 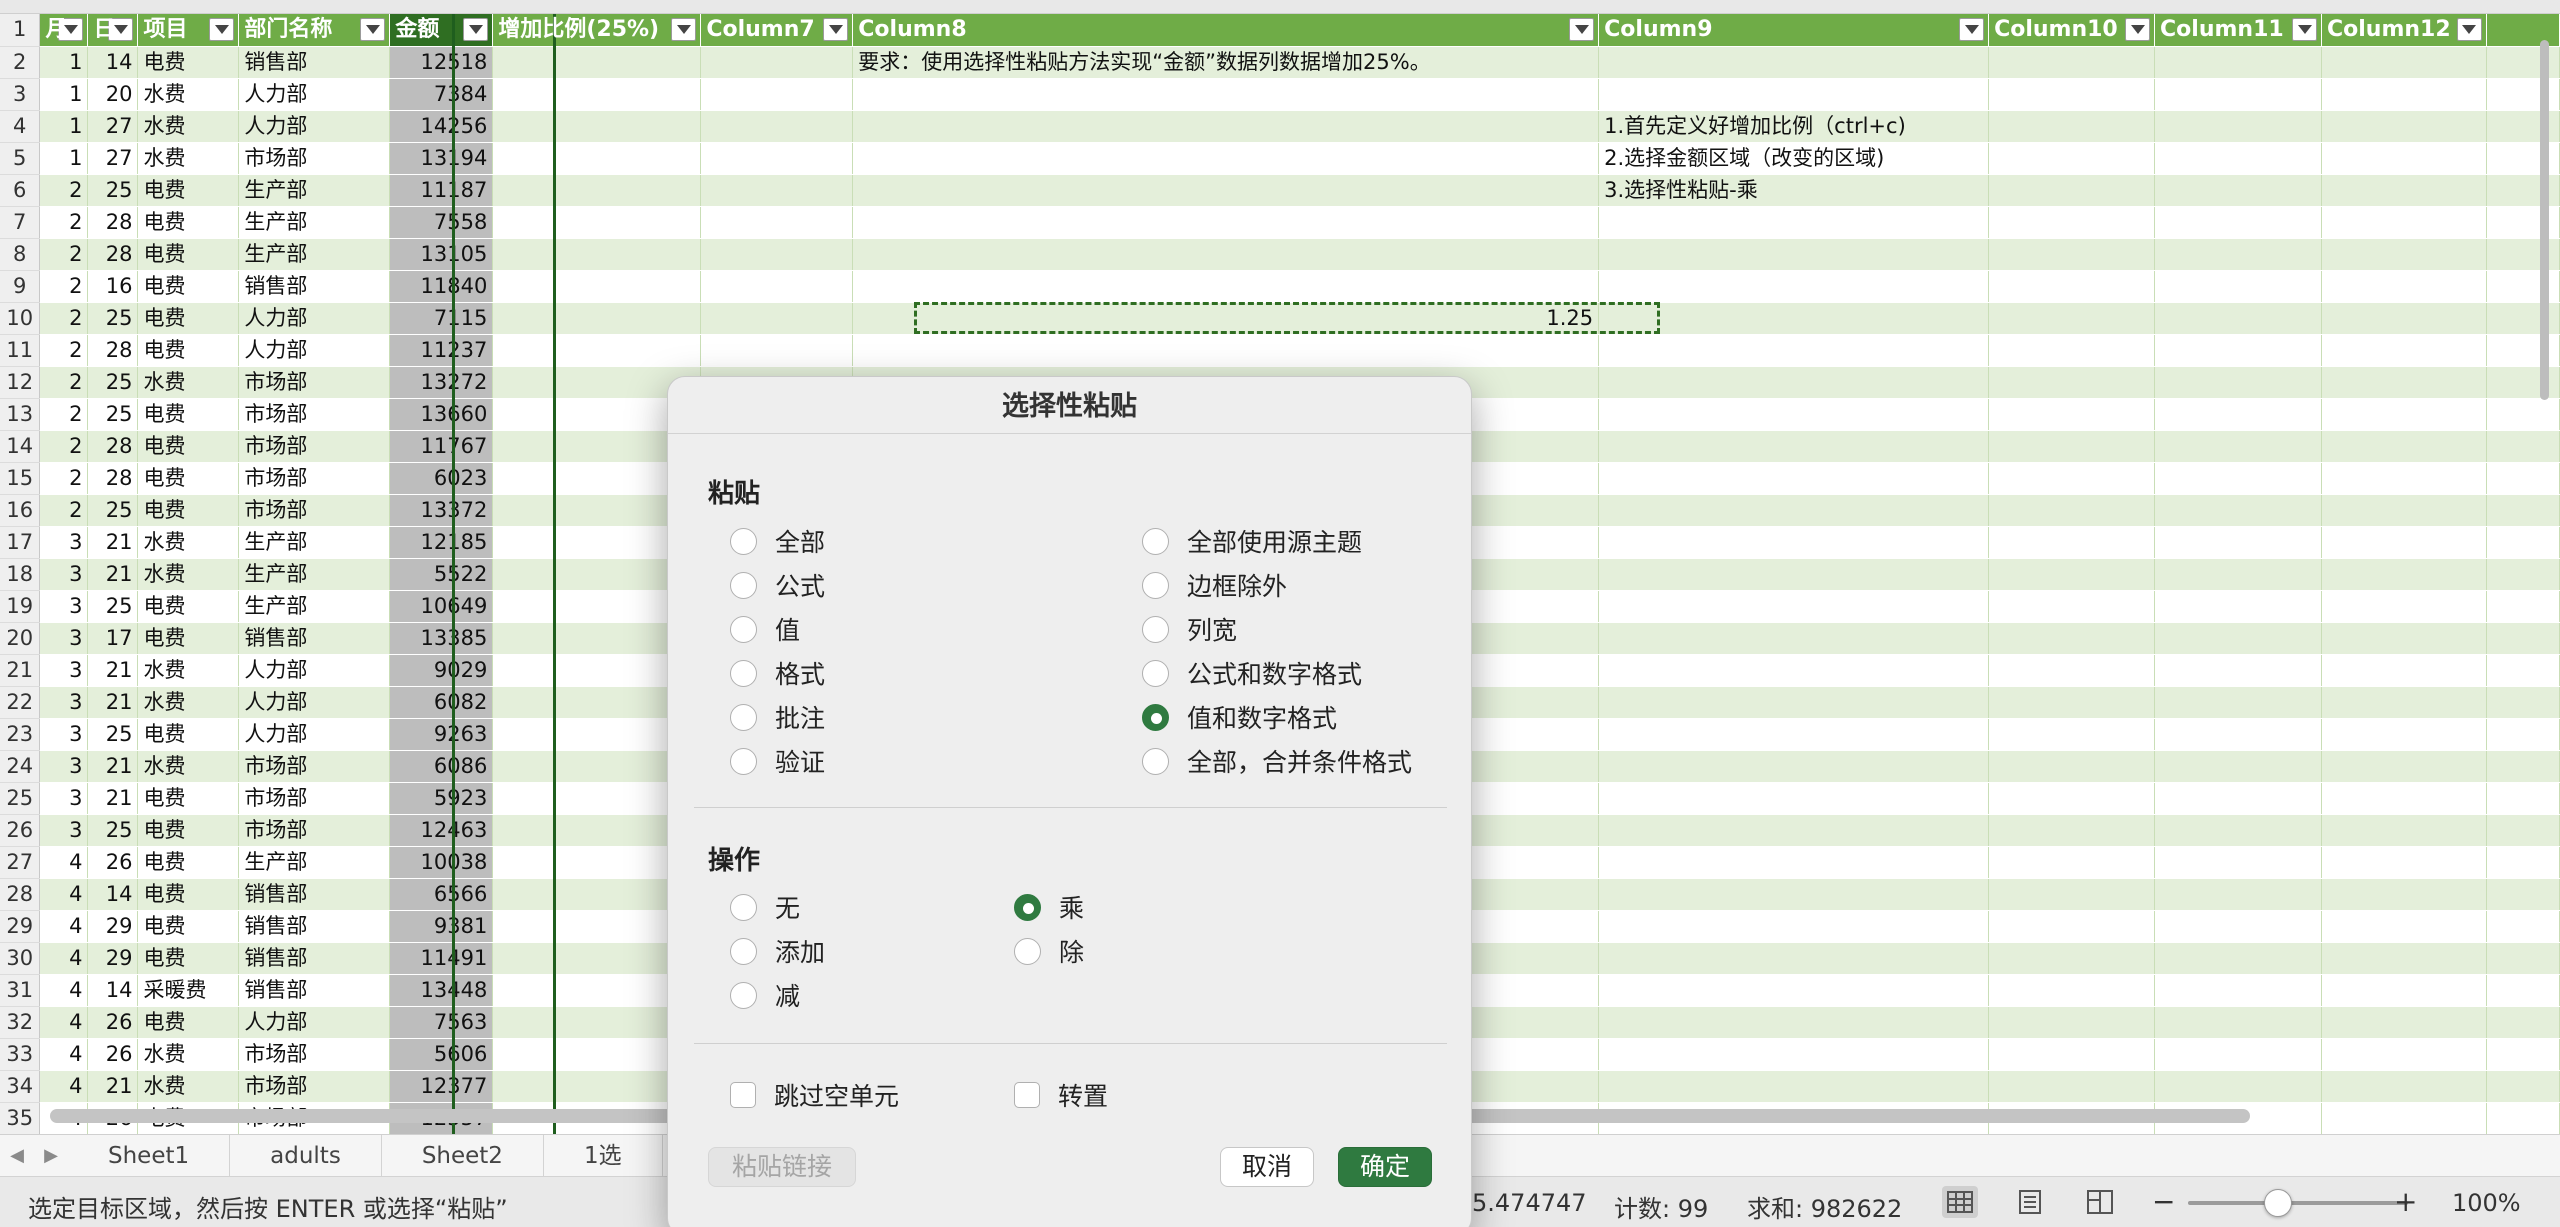 What do you see at coordinates (441, 62) in the screenshot?
I see `amount-cell: 12518` at bounding box center [441, 62].